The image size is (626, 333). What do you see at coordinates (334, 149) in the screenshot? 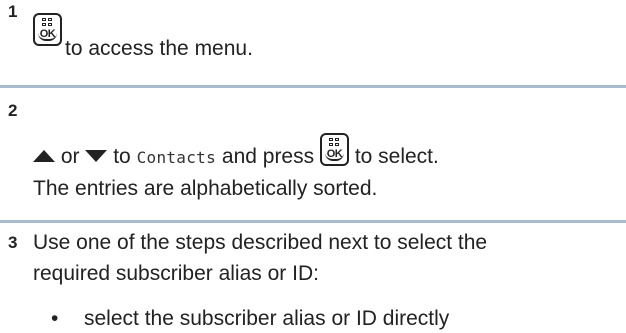
I see `ok-button-icon: OK` at bounding box center [334, 149].